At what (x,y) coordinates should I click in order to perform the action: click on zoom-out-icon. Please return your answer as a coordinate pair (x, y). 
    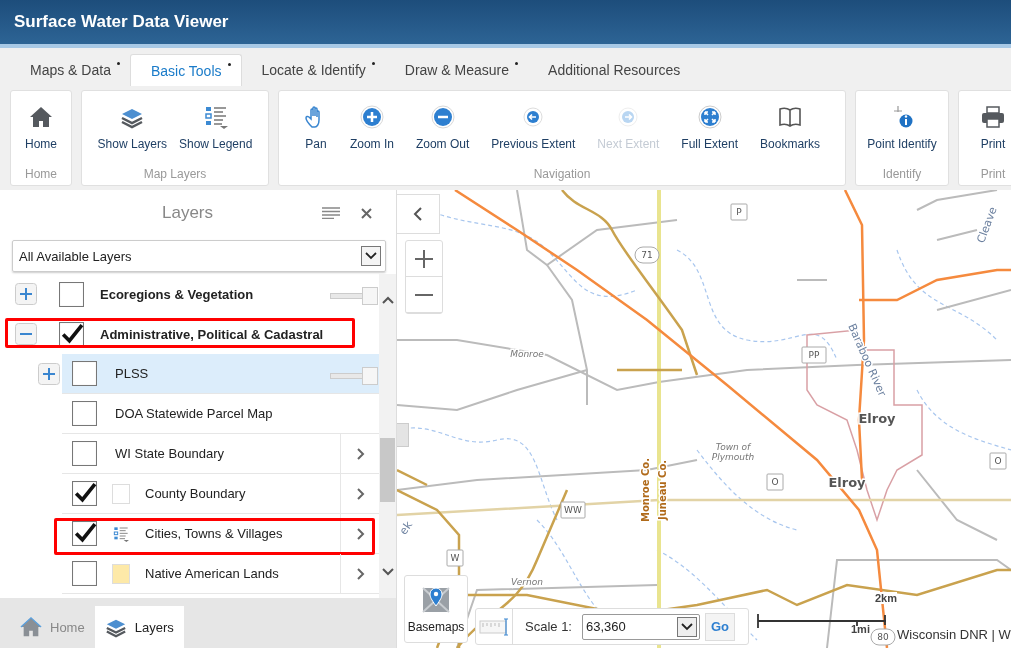
    Looking at the image, I should click on (442, 117).